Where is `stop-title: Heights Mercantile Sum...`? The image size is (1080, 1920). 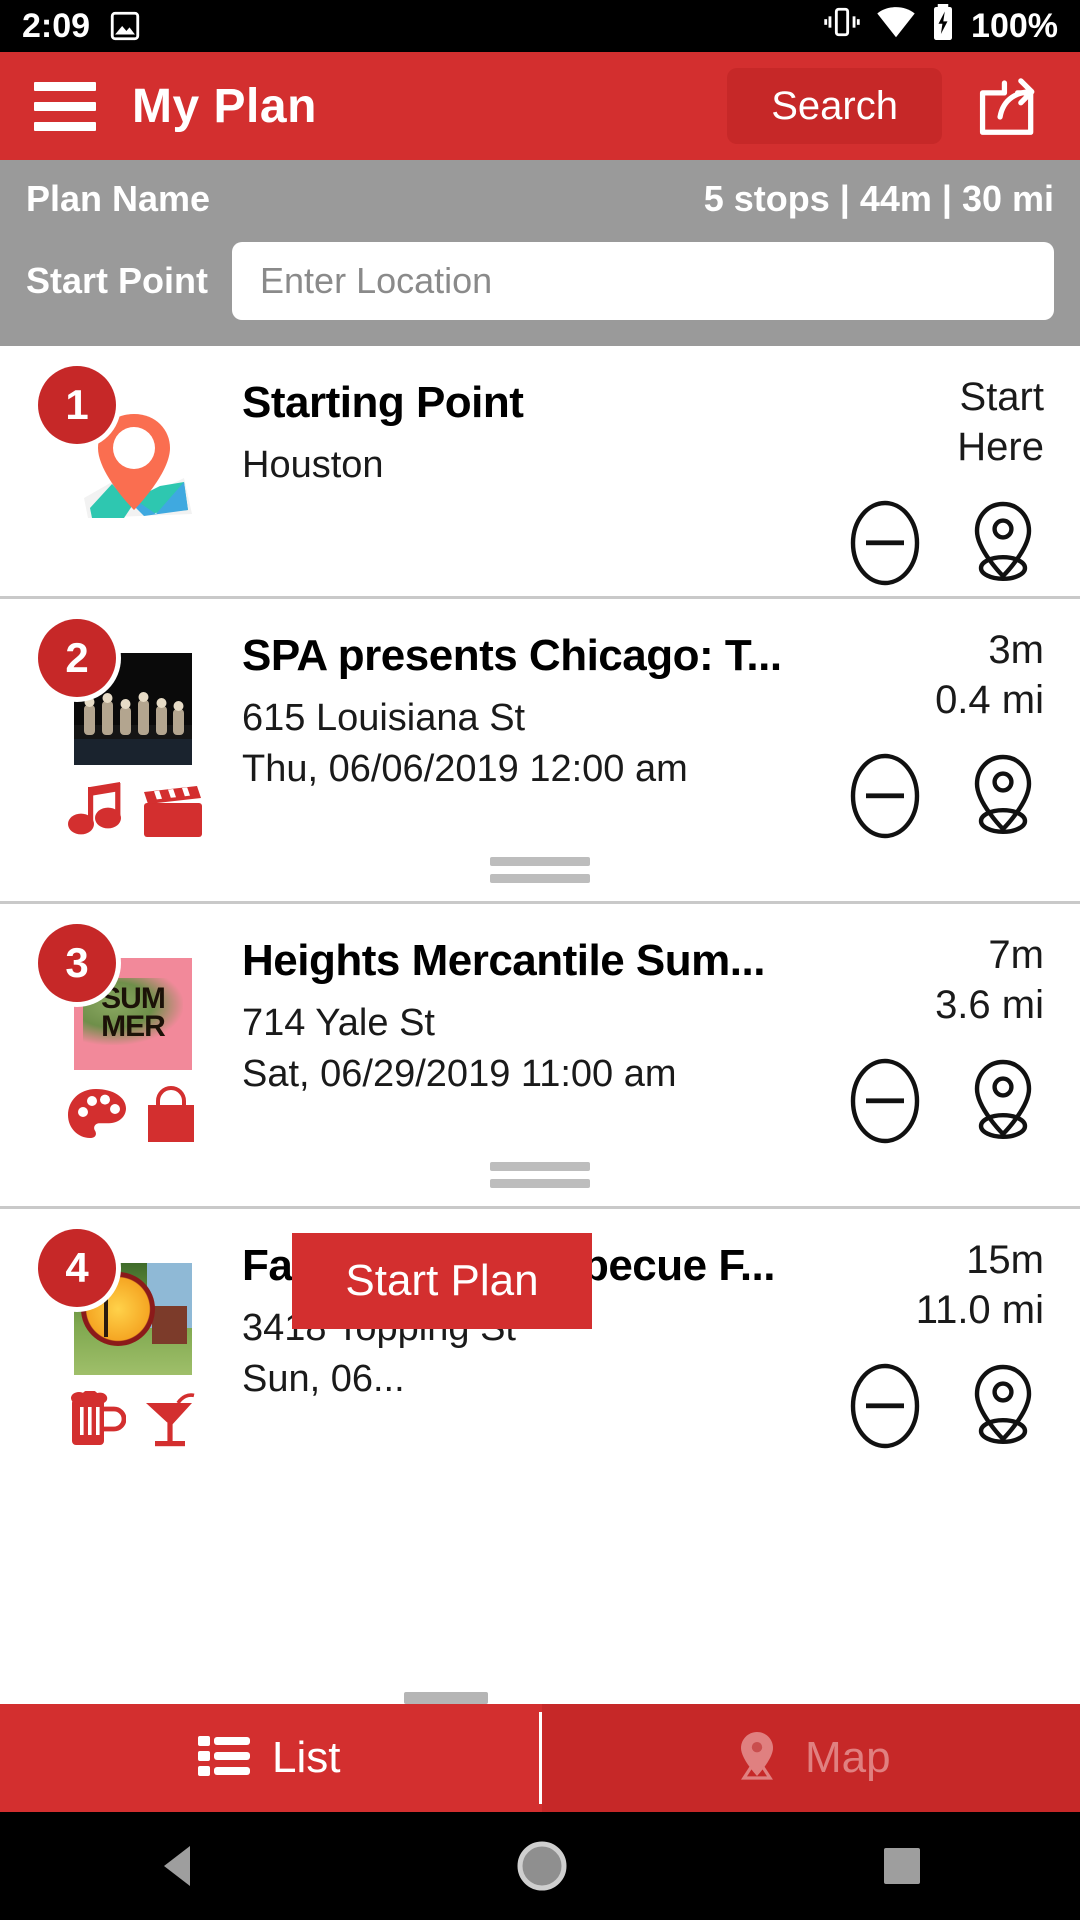 stop-title: Heights Mercantile Sum... is located at coordinates (503, 960).